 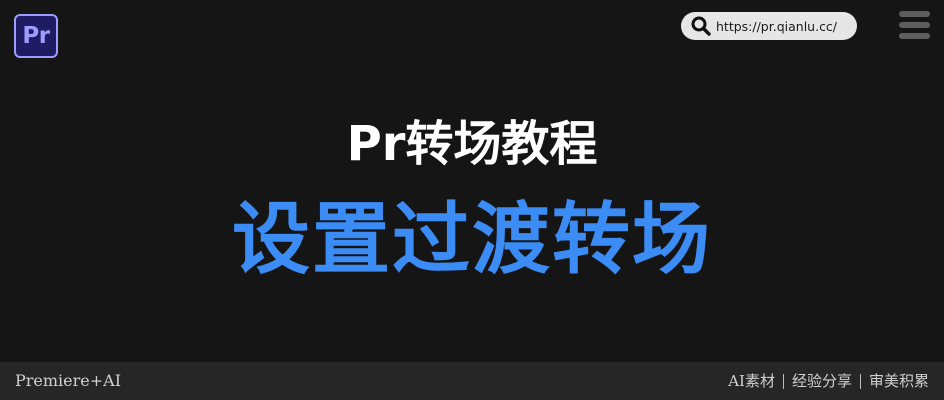 I want to click on url-text: https://pr.qianlu.cc/, so click(x=776, y=26).